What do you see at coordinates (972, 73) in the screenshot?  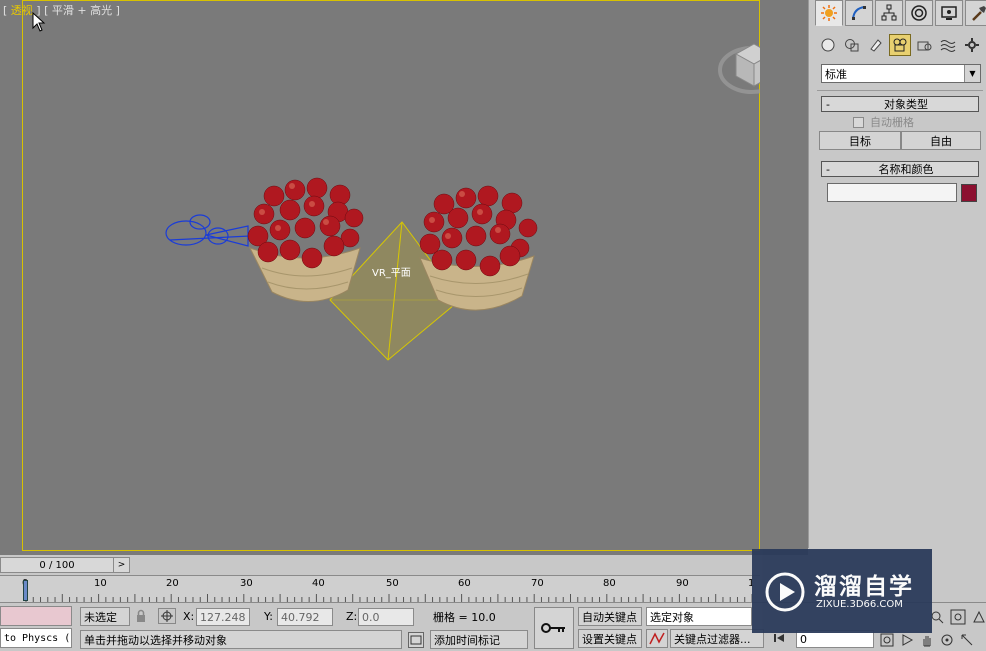 I see `chevron-down-icon: ▼` at bounding box center [972, 73].